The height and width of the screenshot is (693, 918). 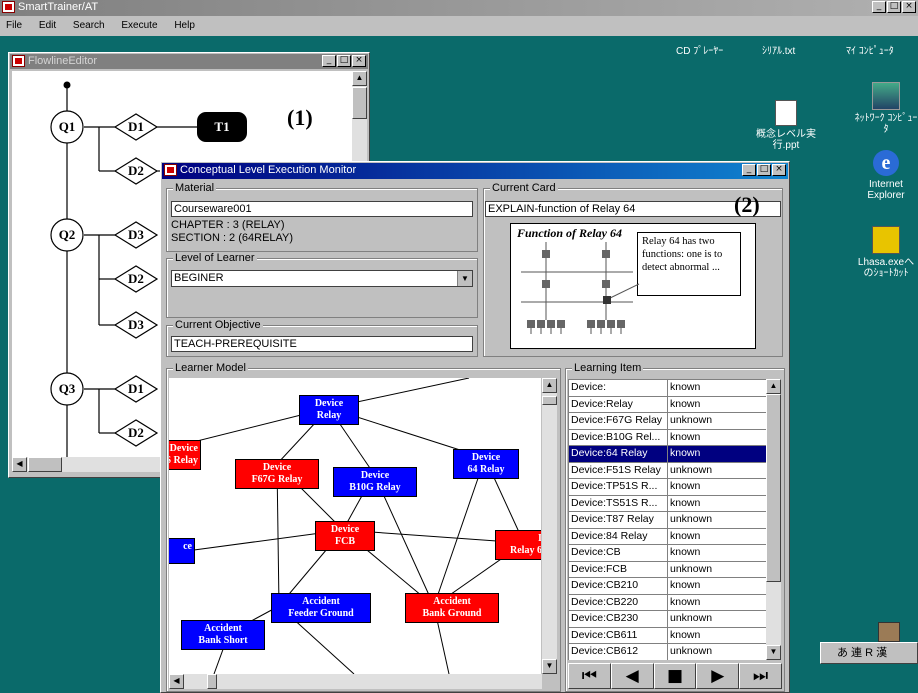 What do you see at coordinates (618, 586) in the screenshot?
I see `item-name-cell: Device:CB210` at bounding box center [618, 586].